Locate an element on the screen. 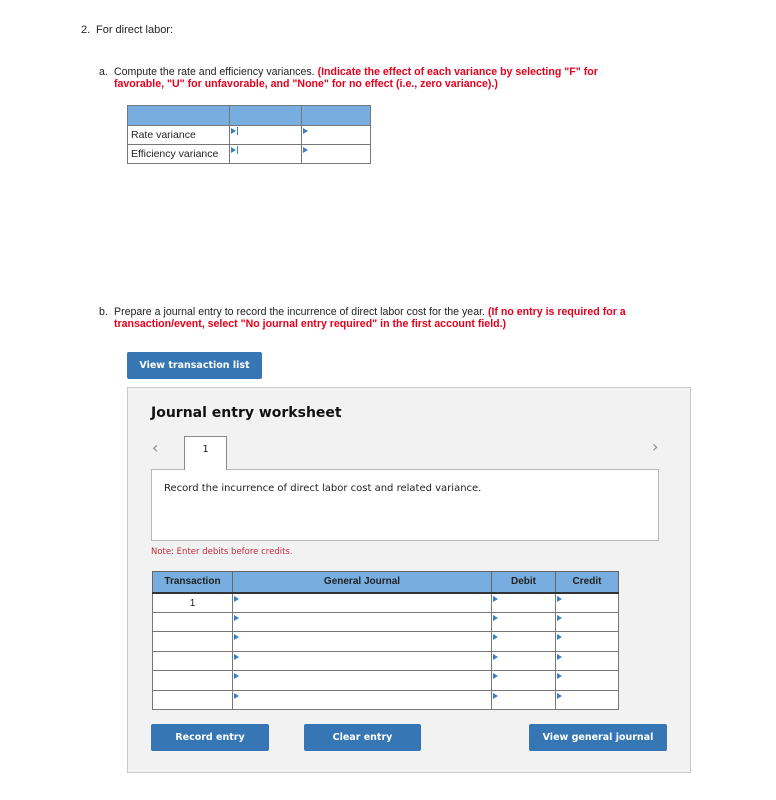 The width and height of the screenshot is (776, 800). rate-variance-amount-input is located at coordinates (265, 135).